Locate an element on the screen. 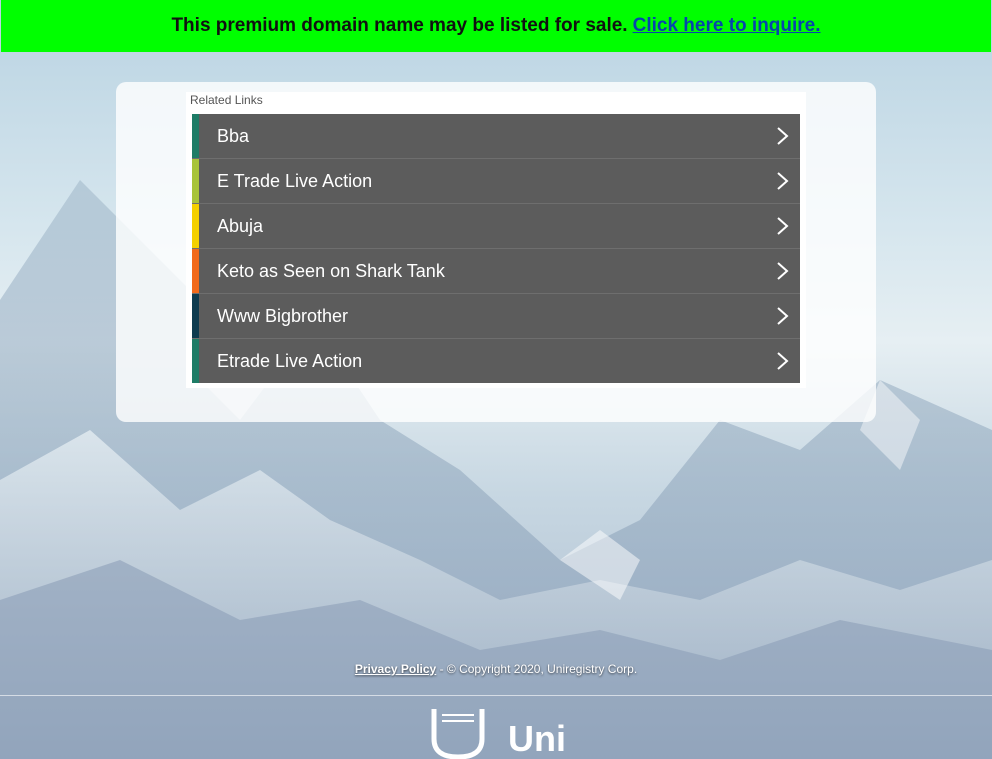  footer-divider is located at coordinates (496, 695).